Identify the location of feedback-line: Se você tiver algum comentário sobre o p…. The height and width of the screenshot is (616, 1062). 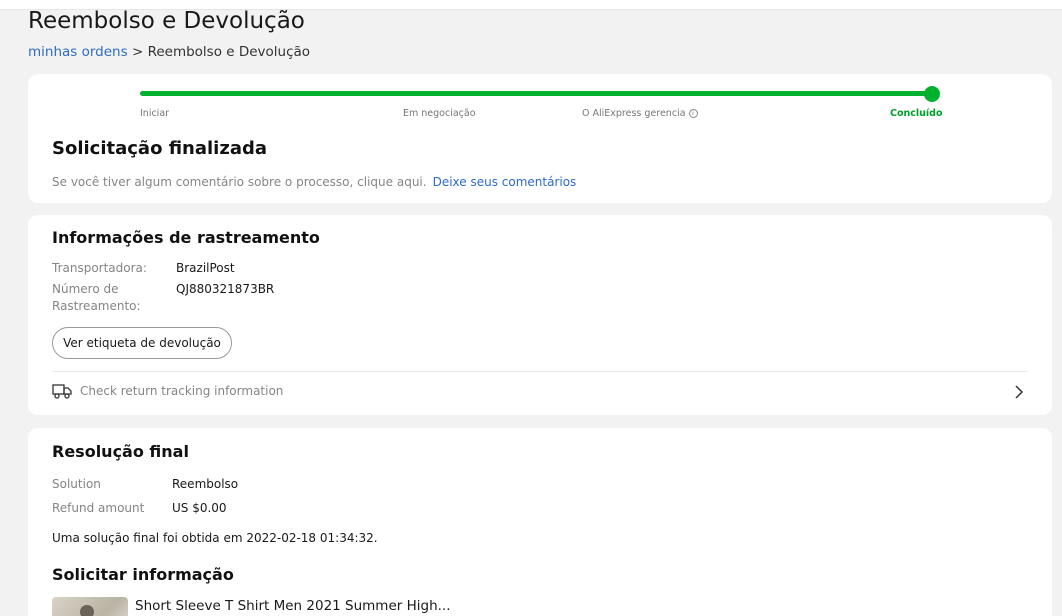
(314, 182).